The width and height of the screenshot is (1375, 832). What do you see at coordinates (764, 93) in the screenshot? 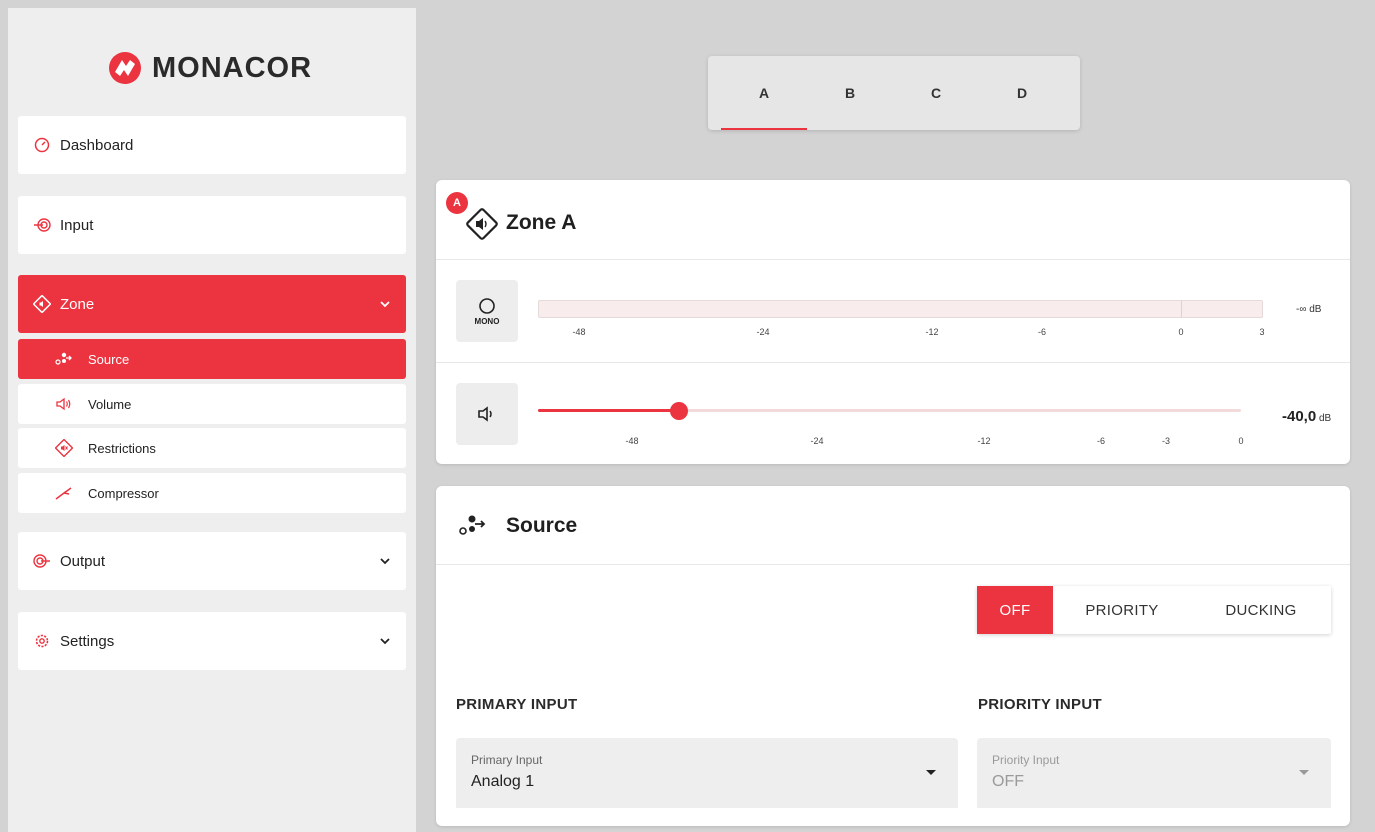
I see `tab-a: A` at bounding box center [764, 93].